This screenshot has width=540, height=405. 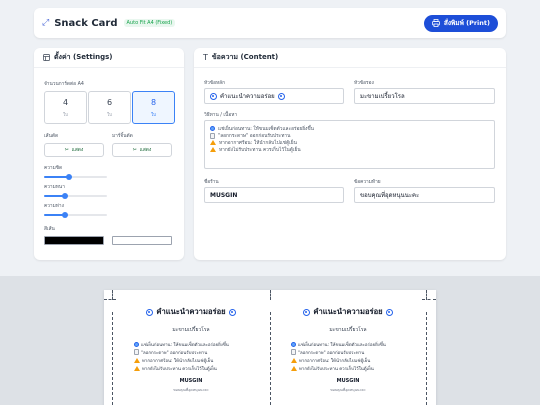 I want to click on color-swatch-light, so click(x=142, y=240).